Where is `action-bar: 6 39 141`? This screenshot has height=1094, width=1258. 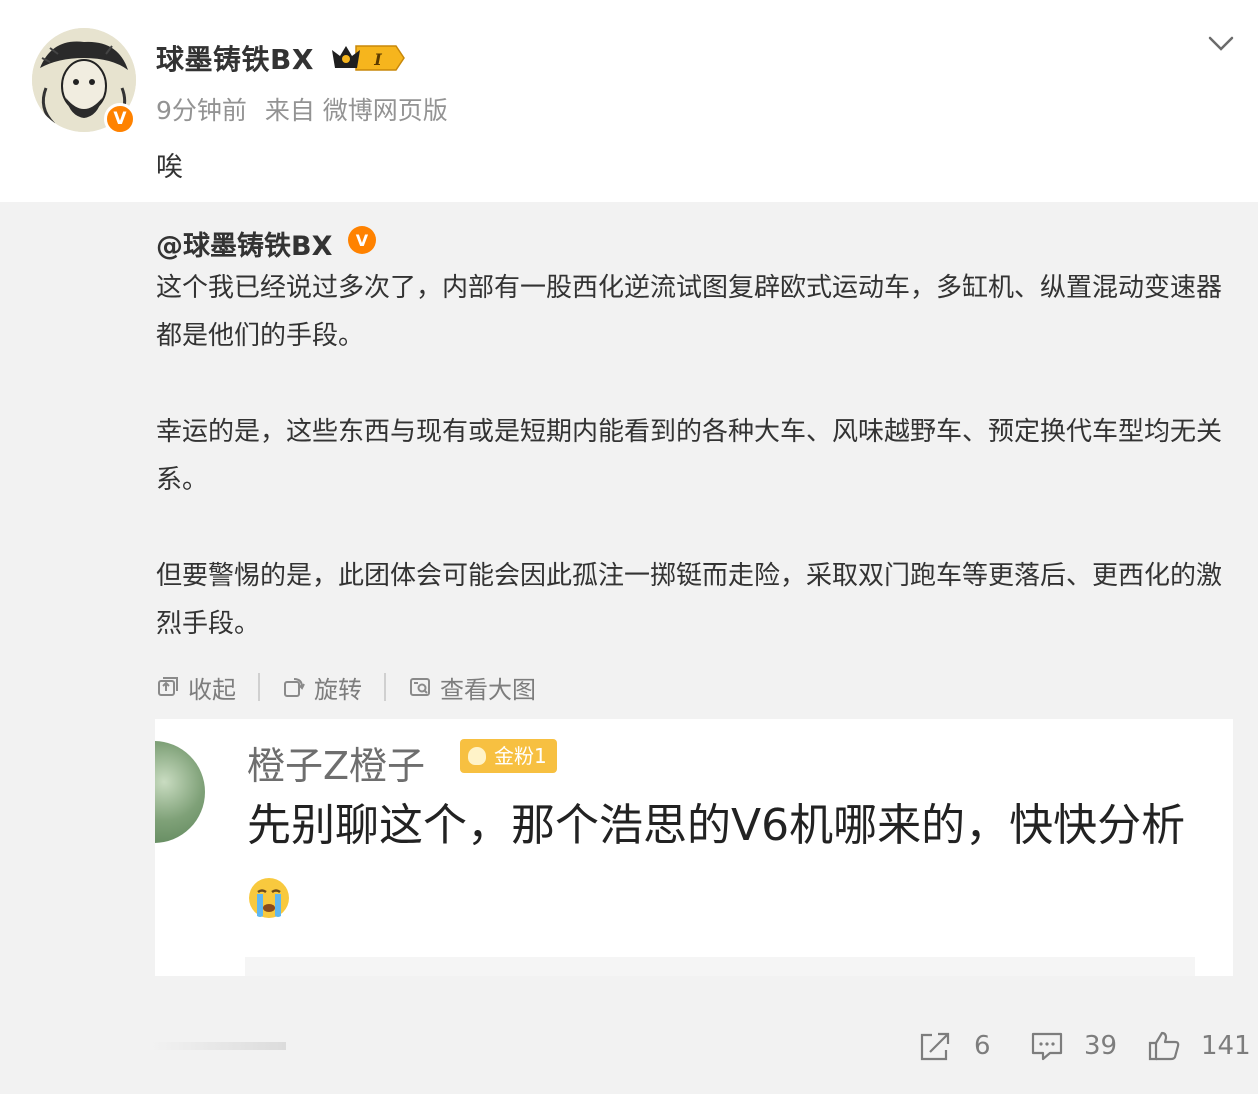
action-bar: 6 39 141 is located at coordinates (629, 1058).